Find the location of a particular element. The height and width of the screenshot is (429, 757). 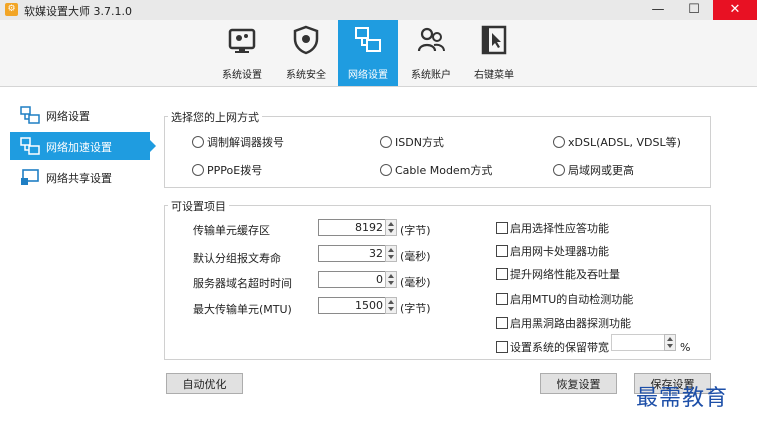

packet-ttl-stepper: 32 is located at coordinates (358, 253).